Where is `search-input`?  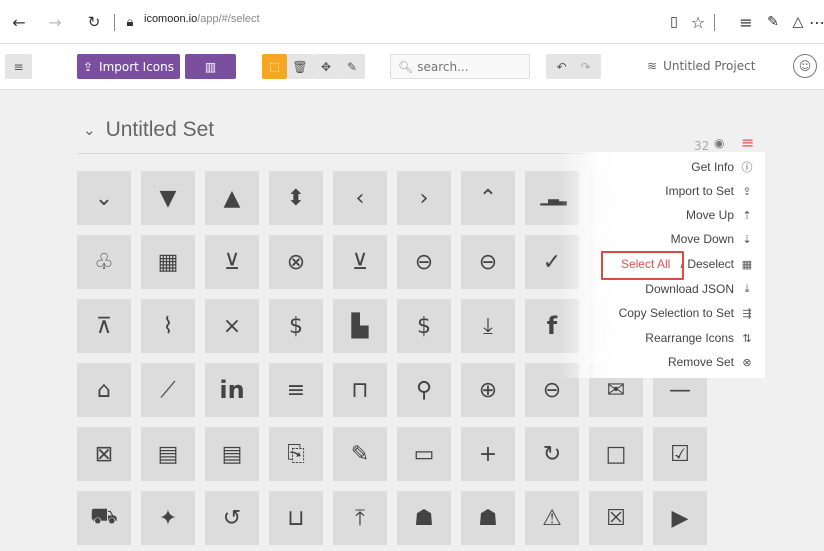
search-input is located at coordinates (462, 66).